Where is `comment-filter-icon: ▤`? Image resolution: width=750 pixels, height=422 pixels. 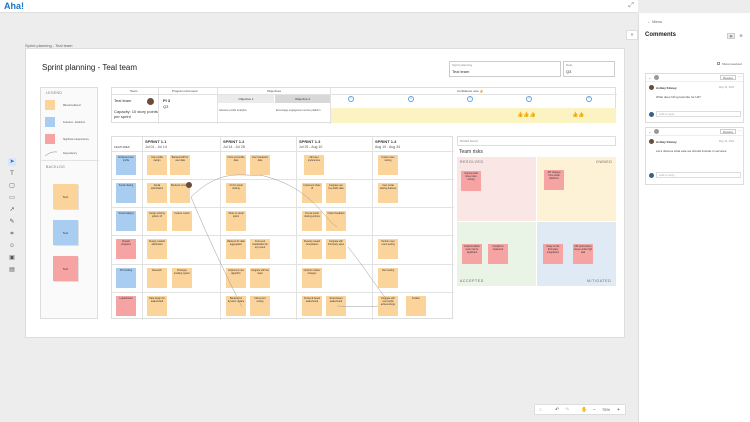 comment-filter-icon: ▤ is located at coordinates (731, 36).